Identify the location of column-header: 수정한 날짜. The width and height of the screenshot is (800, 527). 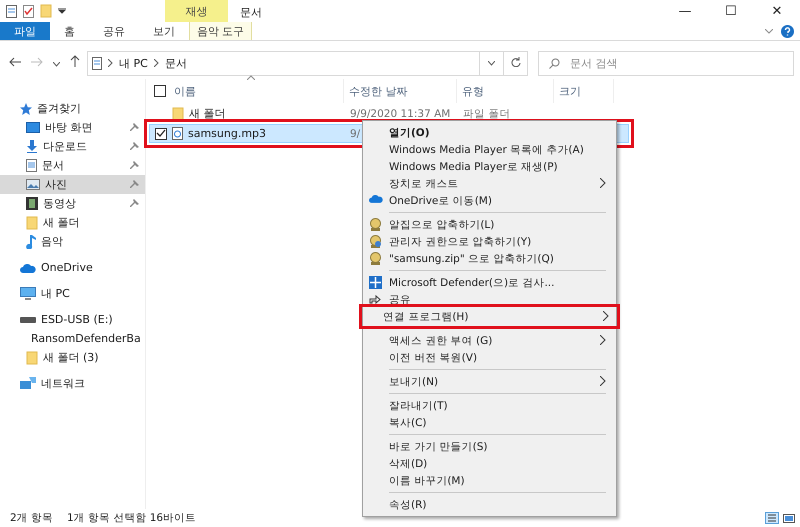
(400, 91).